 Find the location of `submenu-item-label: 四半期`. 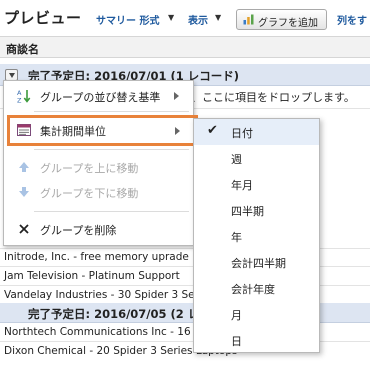

submenu-item-label: 四半期 is located at coordinates (247, 211).